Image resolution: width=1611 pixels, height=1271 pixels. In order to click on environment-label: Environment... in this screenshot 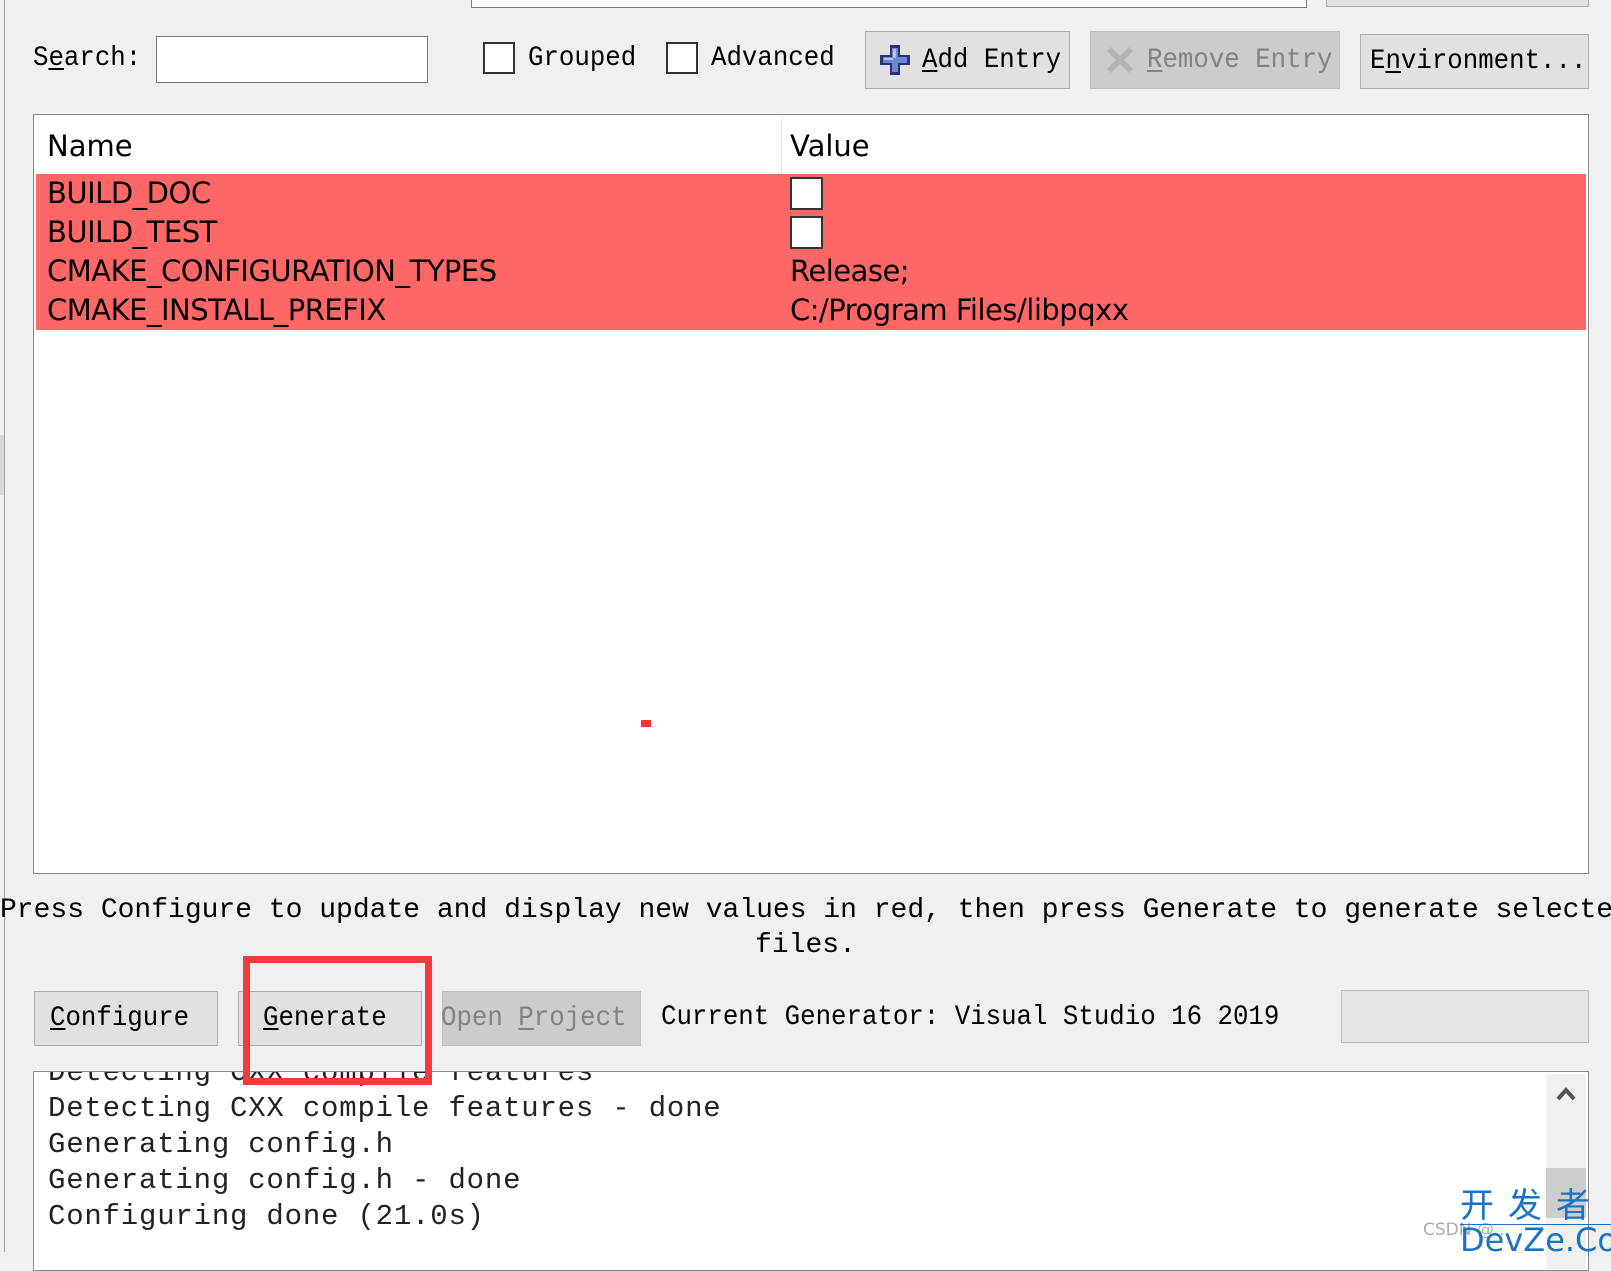, I will do `click(1478, 61)`.